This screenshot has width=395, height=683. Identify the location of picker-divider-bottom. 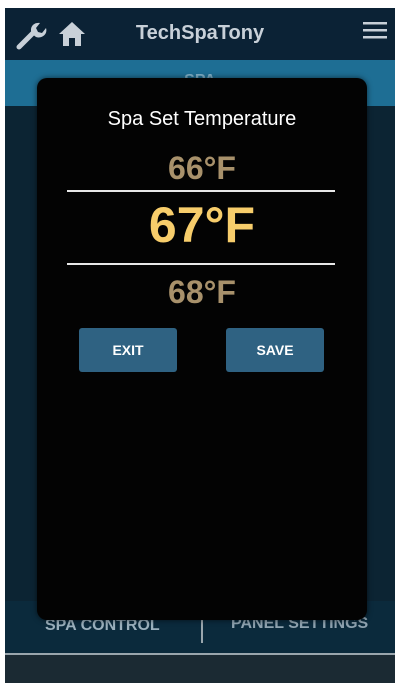
(201, 264).